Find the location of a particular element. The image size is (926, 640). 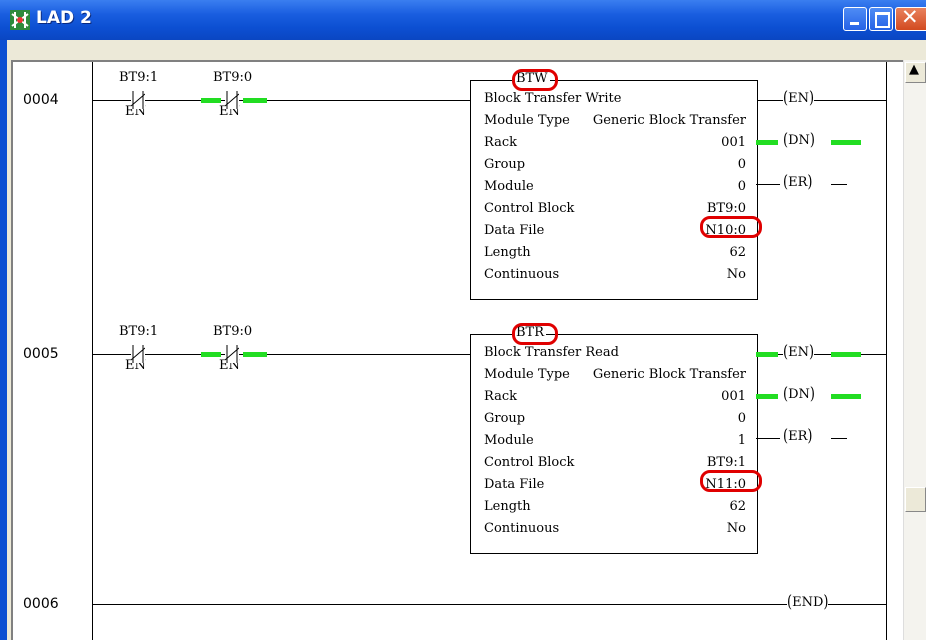

instruction-param-row: Module 0 is located at coordinates (615, 188).